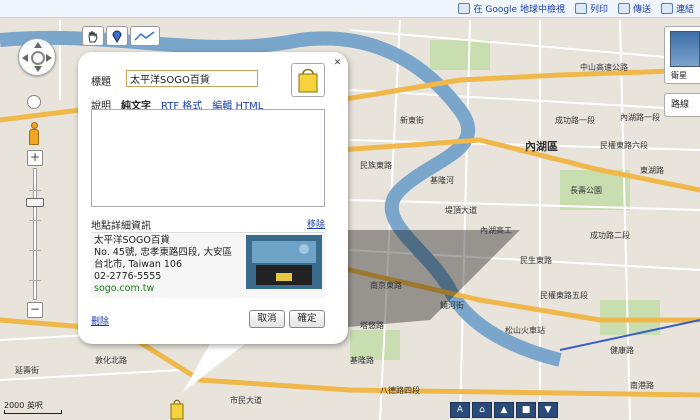 Image resolution: width=700 pixels, height=420 pixels. Describe the element at coordinates (208, 224) in the screenshot. I see `place-details-header: 地點詳細資訊 移除` at that location.